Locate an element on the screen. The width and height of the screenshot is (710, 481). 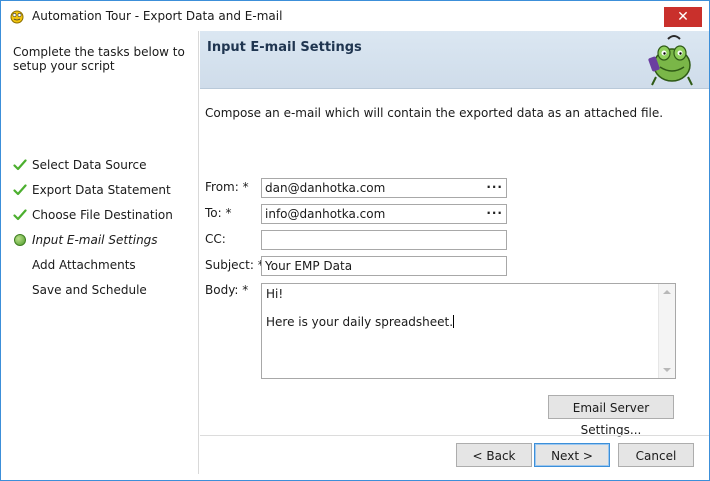
scroll-down-arrow-icon is located at coordinates (667, 370).